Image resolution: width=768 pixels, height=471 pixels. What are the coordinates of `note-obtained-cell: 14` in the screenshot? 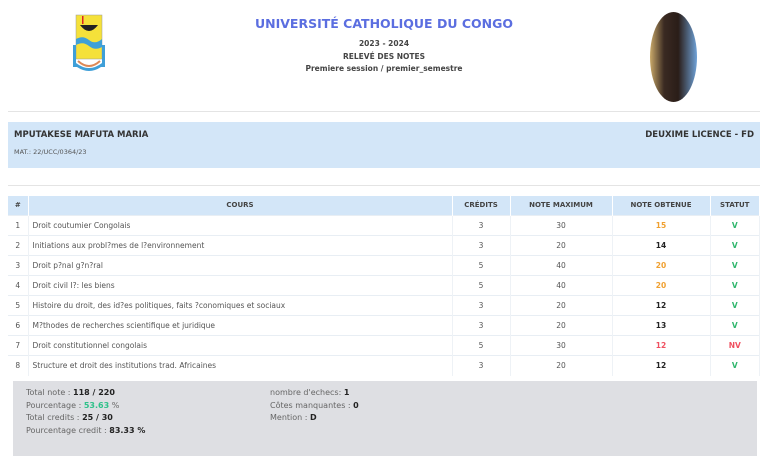 It's located at (661, 245).